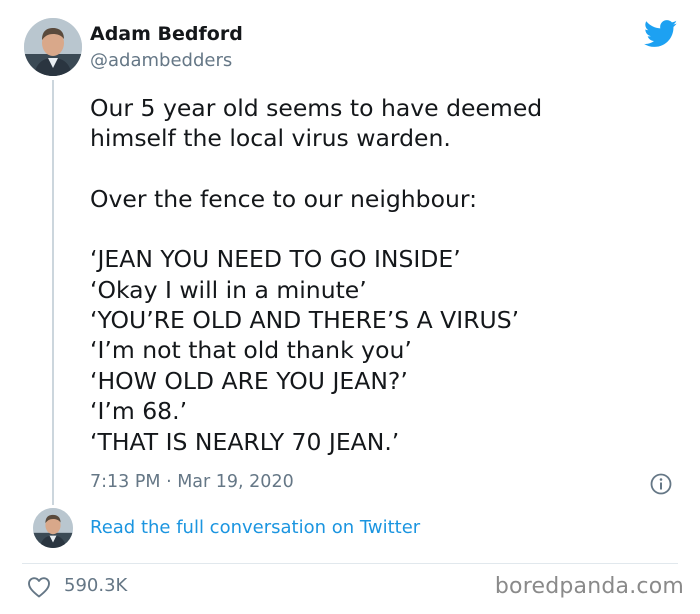  Describe the element at coordinates (53, 292) in the screenshot. I see `thread-line` at that location.